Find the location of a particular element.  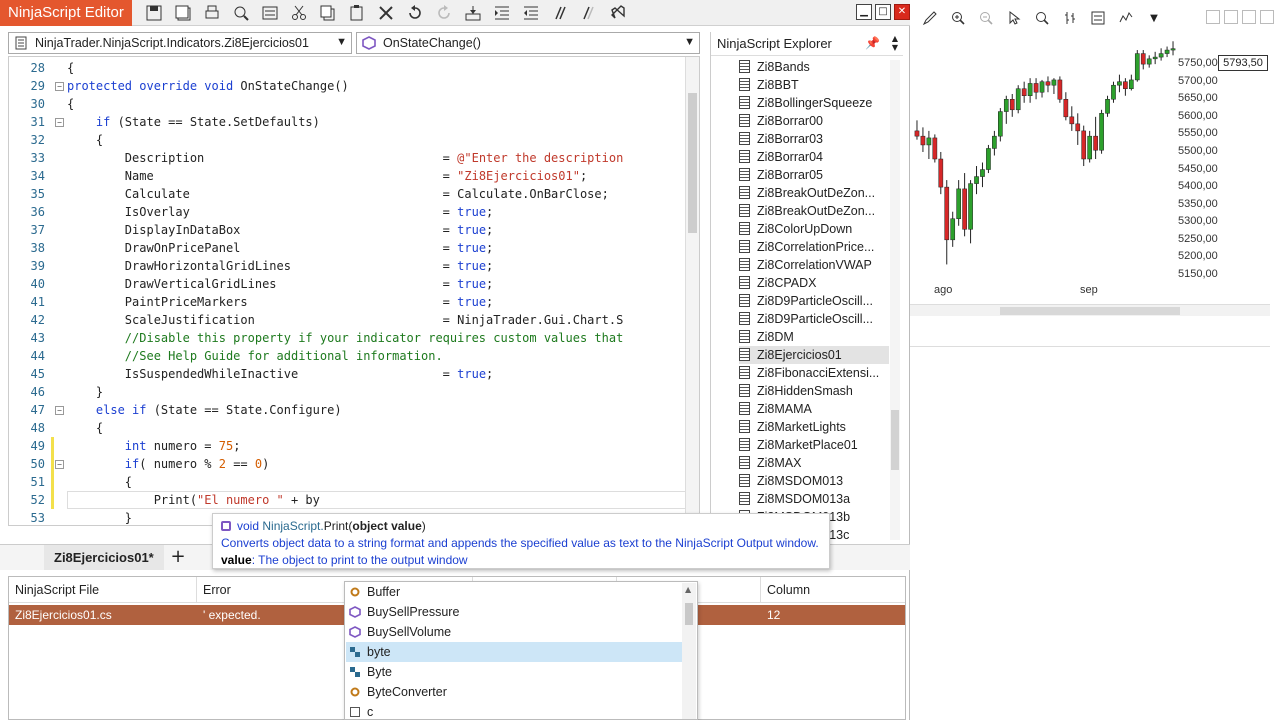

indent-icon is located at coordinates (502, 13).